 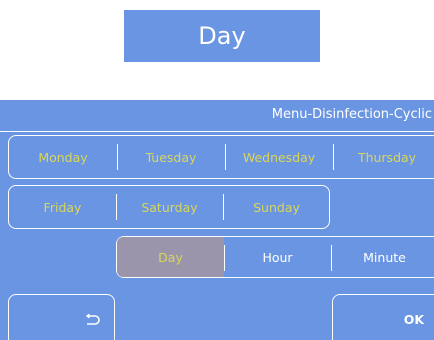 What do you see at coordinates (276, 207) in the screenshot?
I see `day-option-sunday: Sunday` at bounding box center [276, 207].